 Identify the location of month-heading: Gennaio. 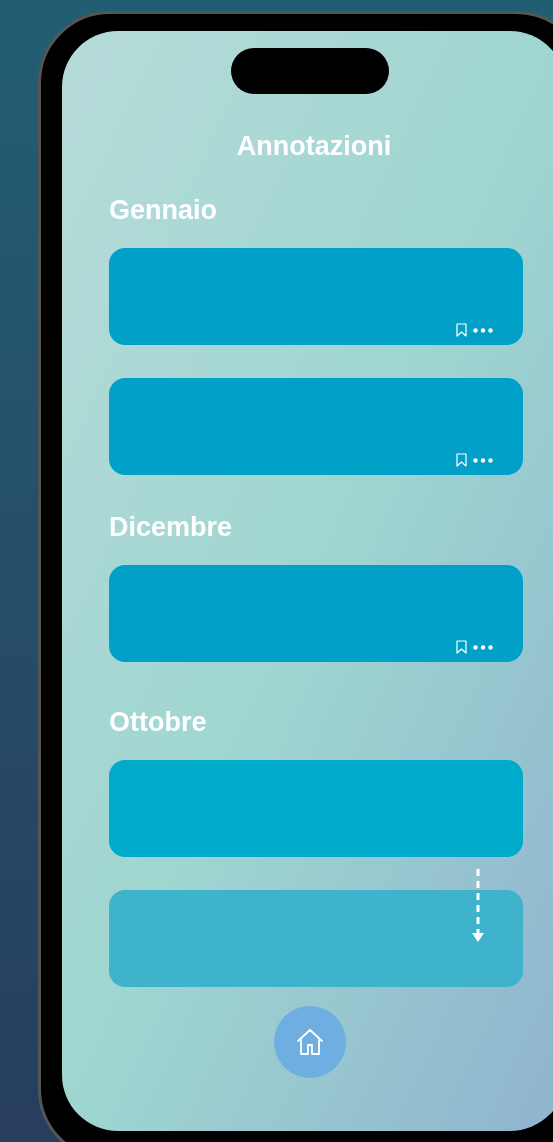
(163, 210).